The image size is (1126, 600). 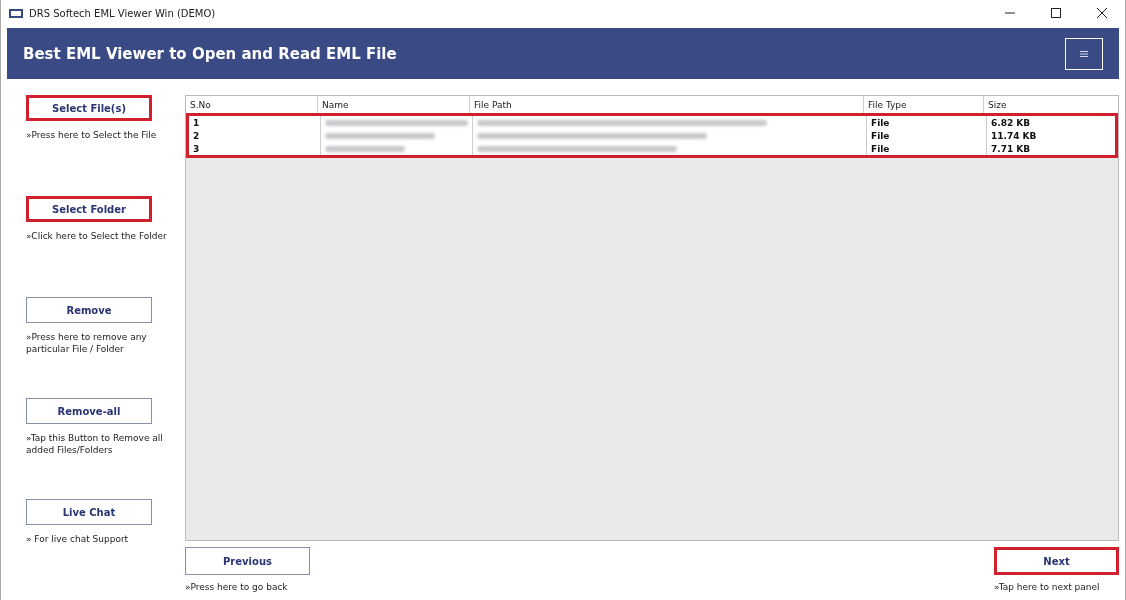 I want to click on header-title: Best EML Viewer to Open and Read EML File, so click(x=210, y=53).